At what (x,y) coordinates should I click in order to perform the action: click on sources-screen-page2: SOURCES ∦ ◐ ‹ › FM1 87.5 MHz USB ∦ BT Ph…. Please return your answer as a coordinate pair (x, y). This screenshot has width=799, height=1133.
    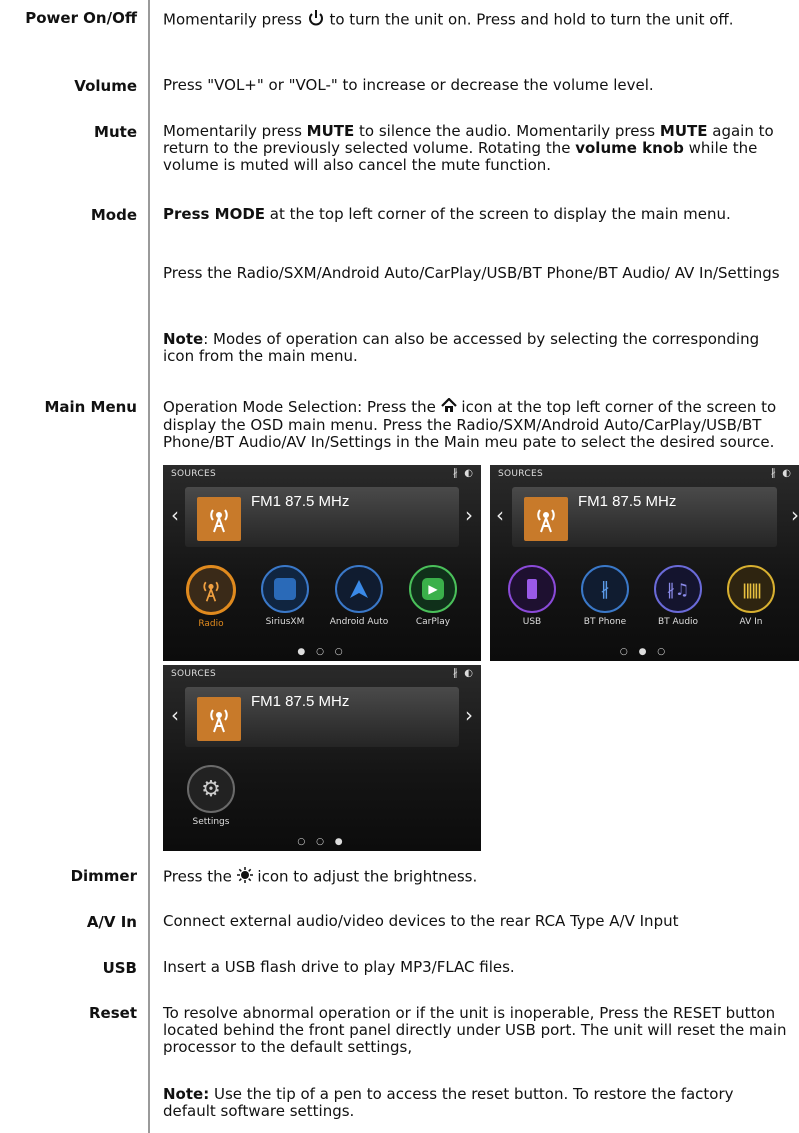
    Looking at the image, I should click on (644, 563).